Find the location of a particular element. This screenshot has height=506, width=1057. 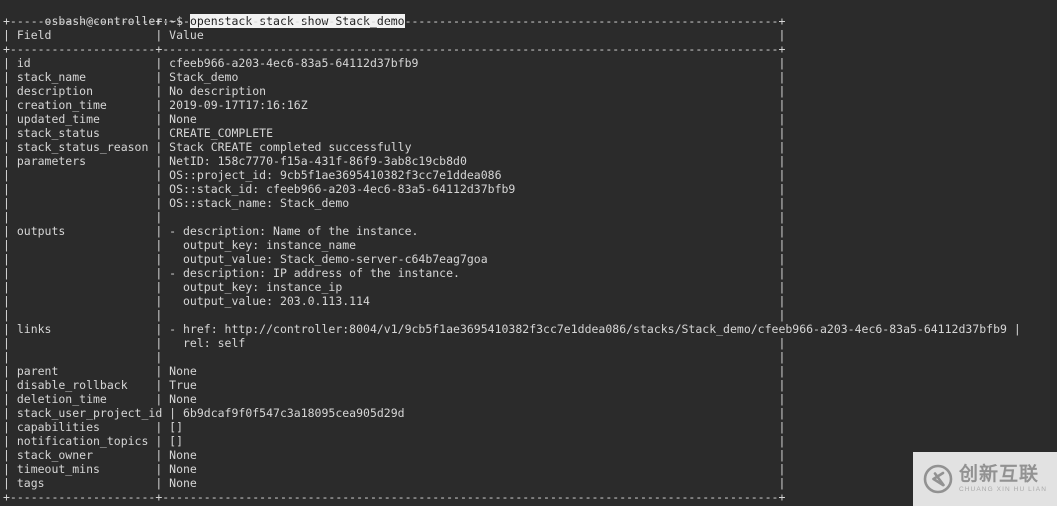

terminal-line: | description | No description | is located at coordinates (394, 91).